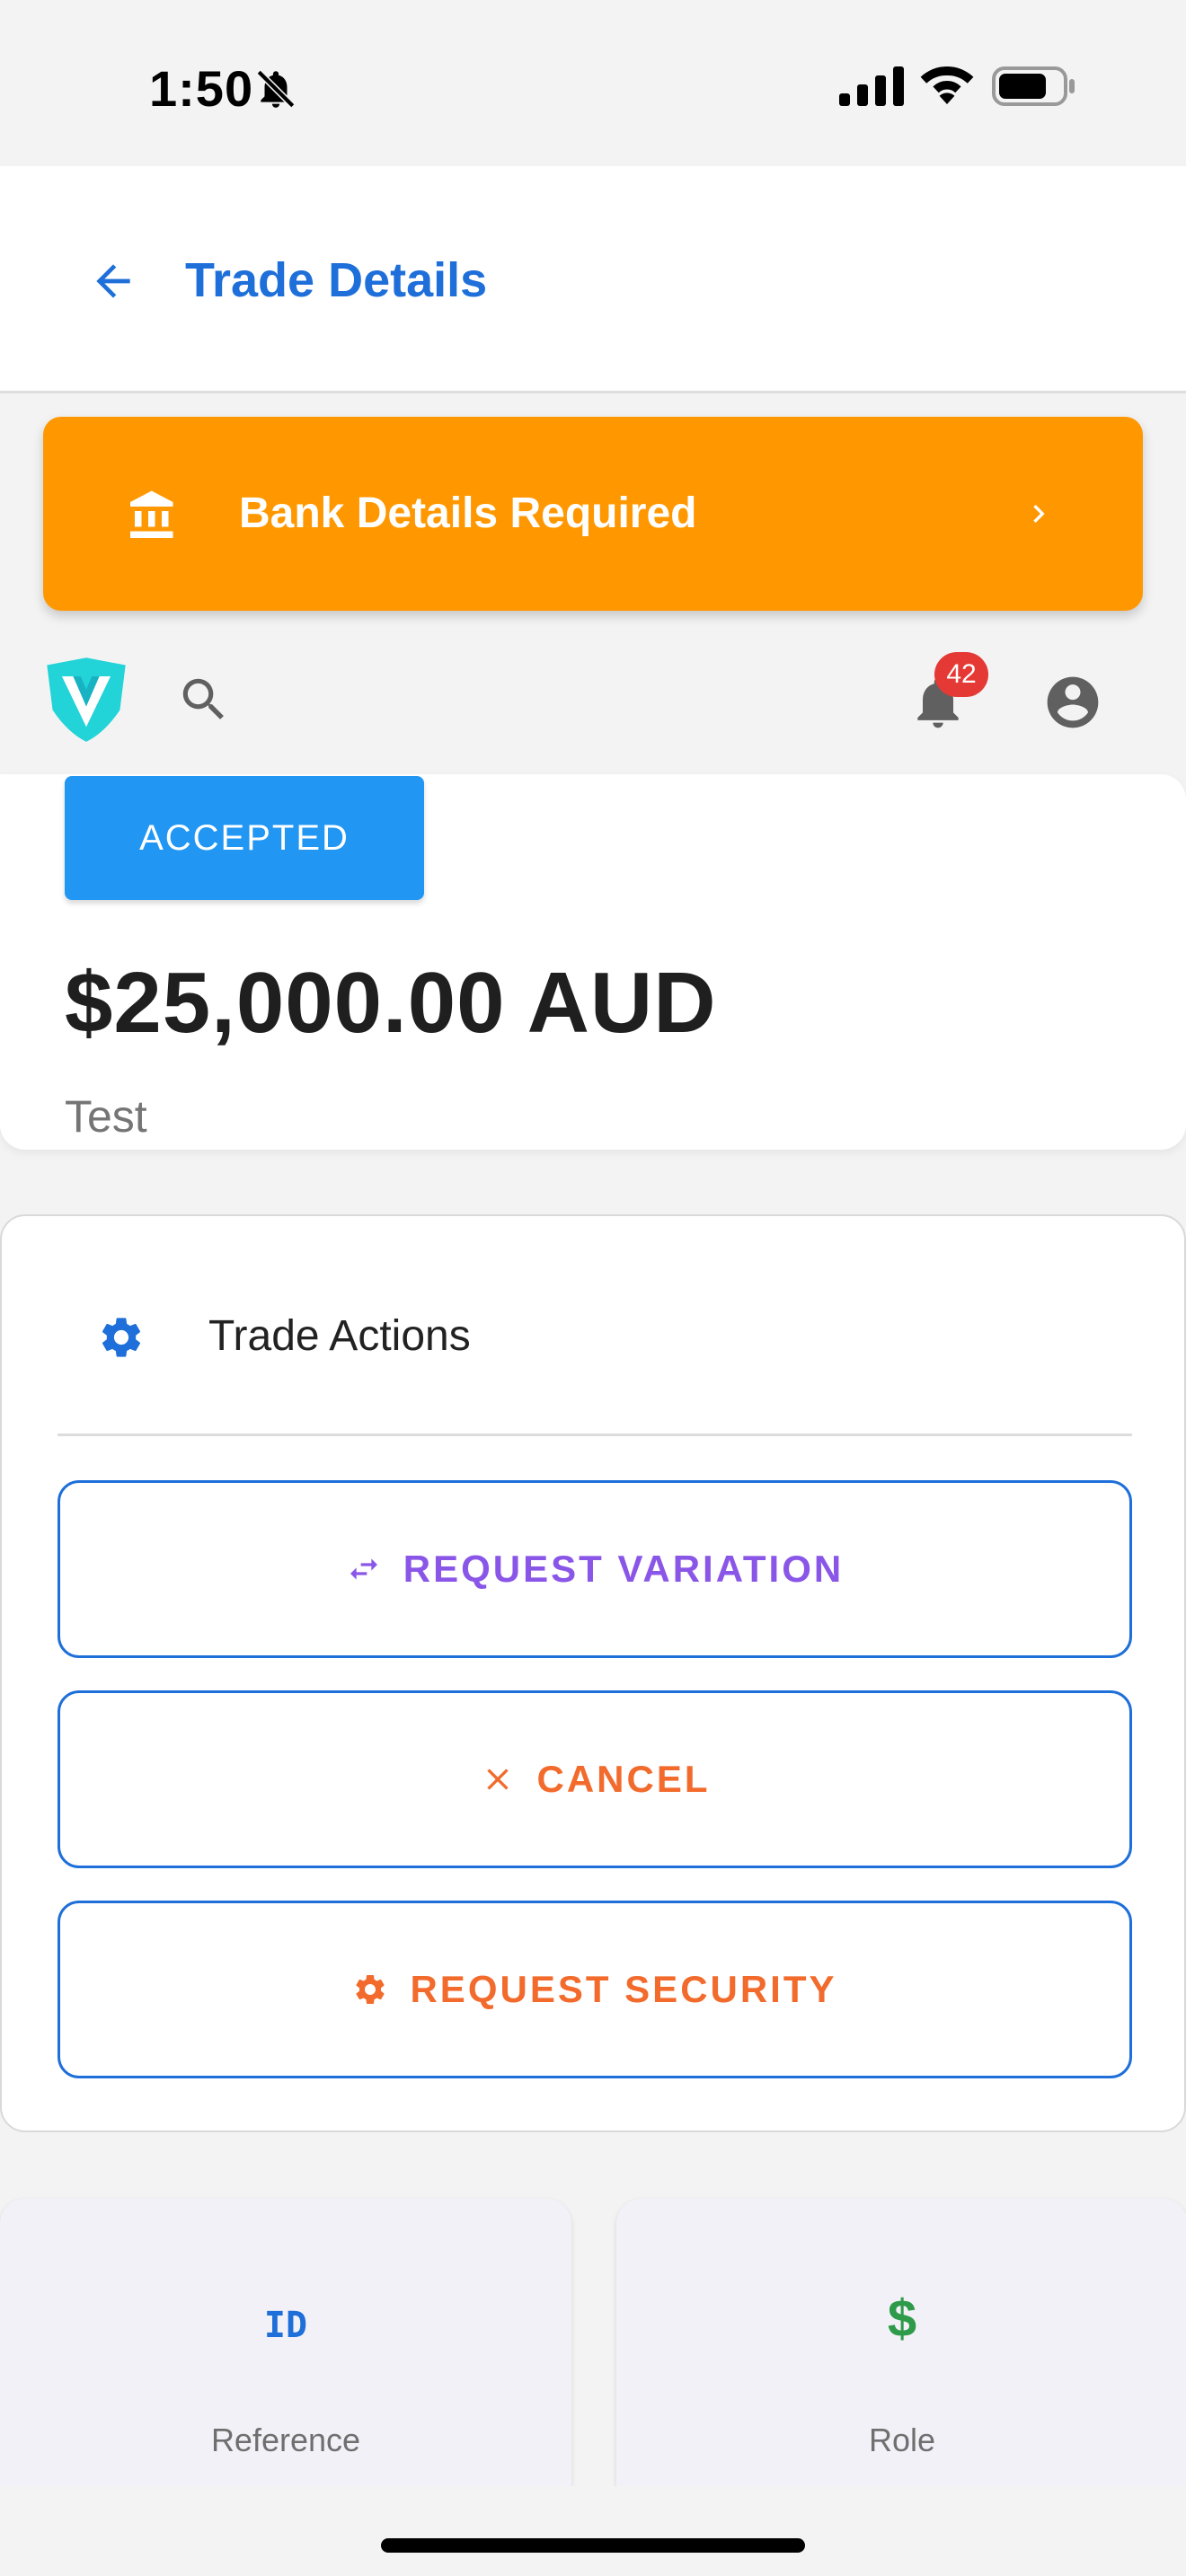  I want to click on status-bar: 1:50, so click(593, 83).